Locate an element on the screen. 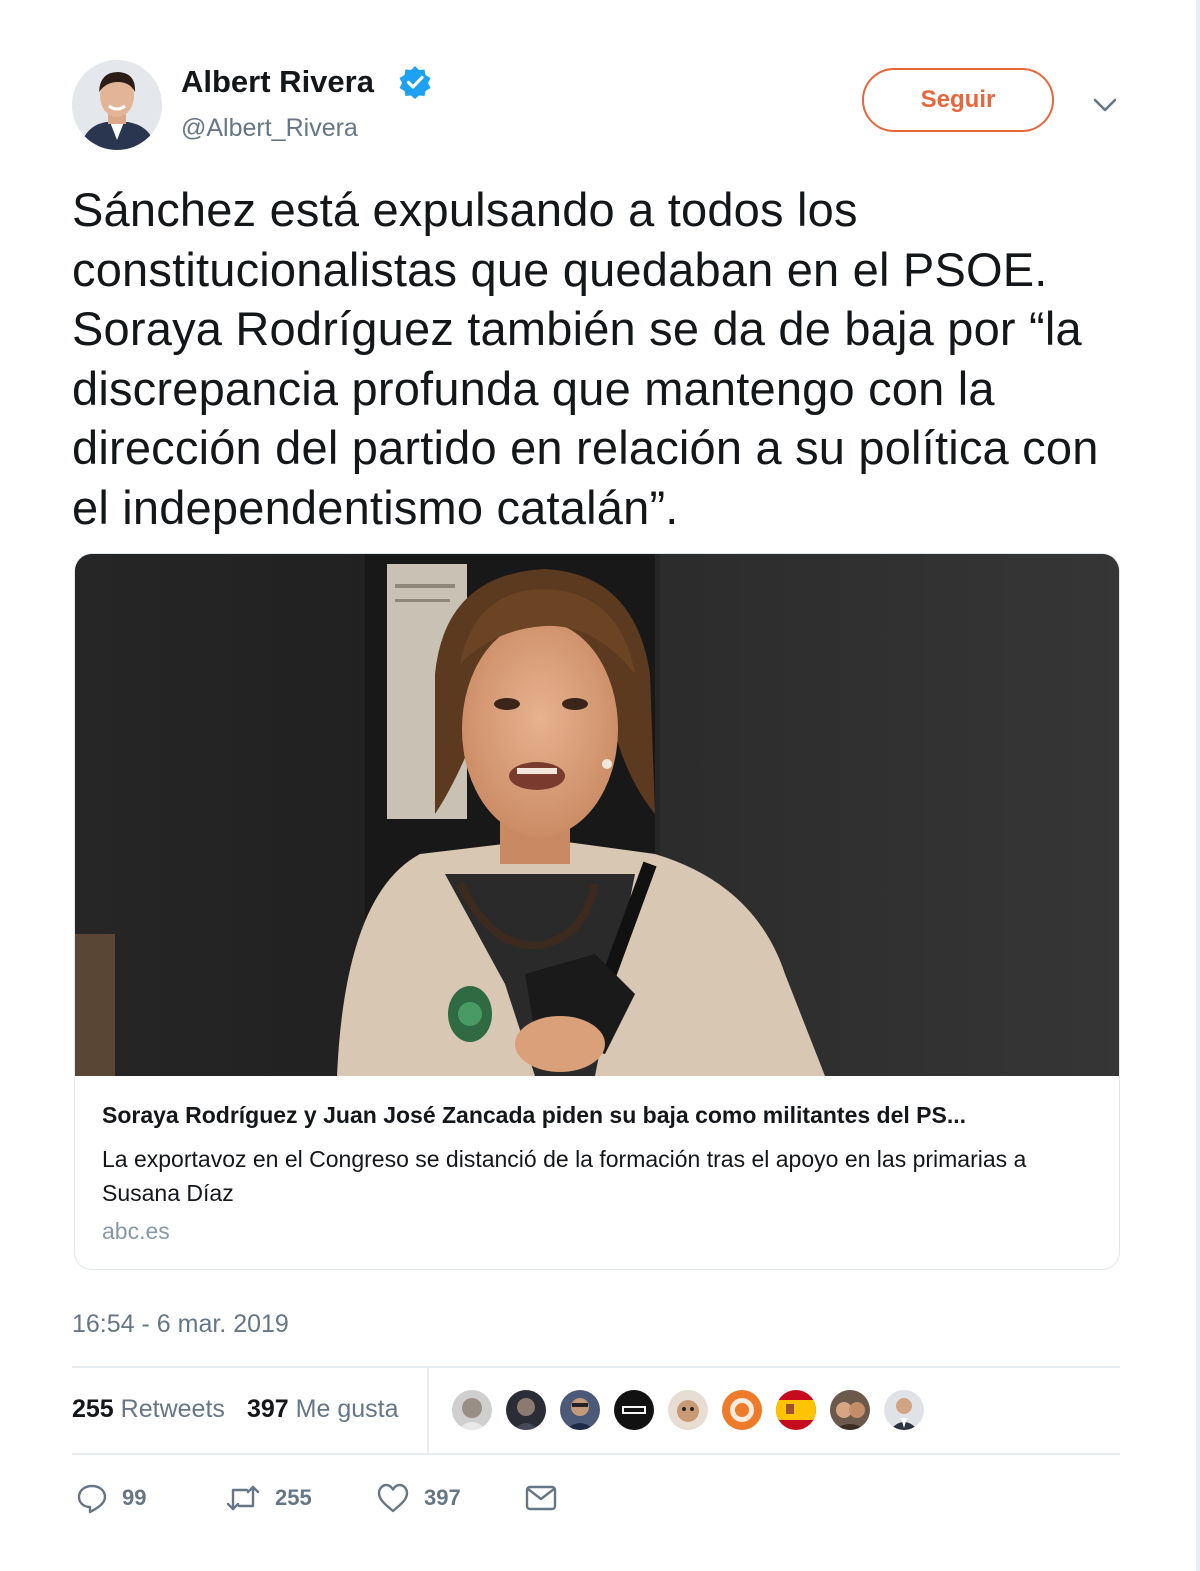  stats-separator is located at coordinates (428, 1410).